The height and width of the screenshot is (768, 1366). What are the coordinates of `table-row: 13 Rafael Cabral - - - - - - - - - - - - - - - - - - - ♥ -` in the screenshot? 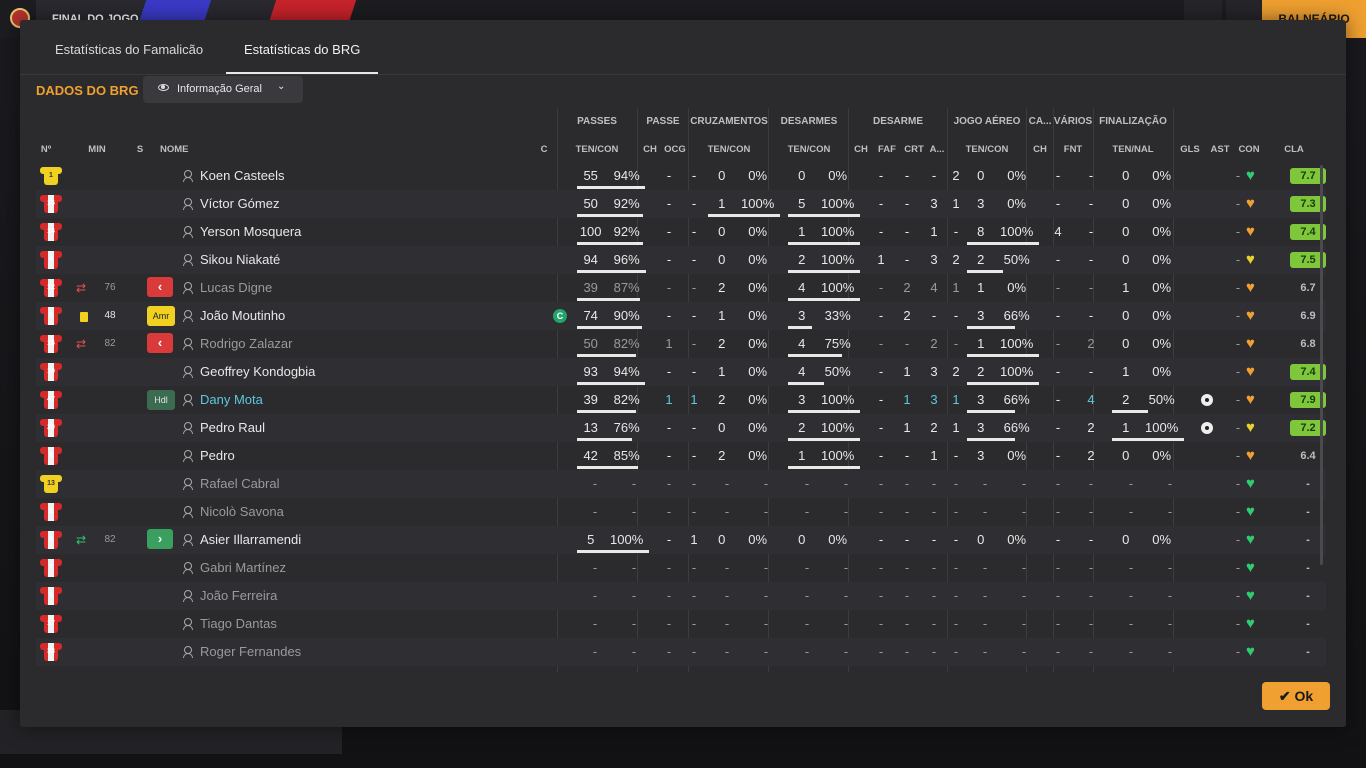 It's located at (681, 484).